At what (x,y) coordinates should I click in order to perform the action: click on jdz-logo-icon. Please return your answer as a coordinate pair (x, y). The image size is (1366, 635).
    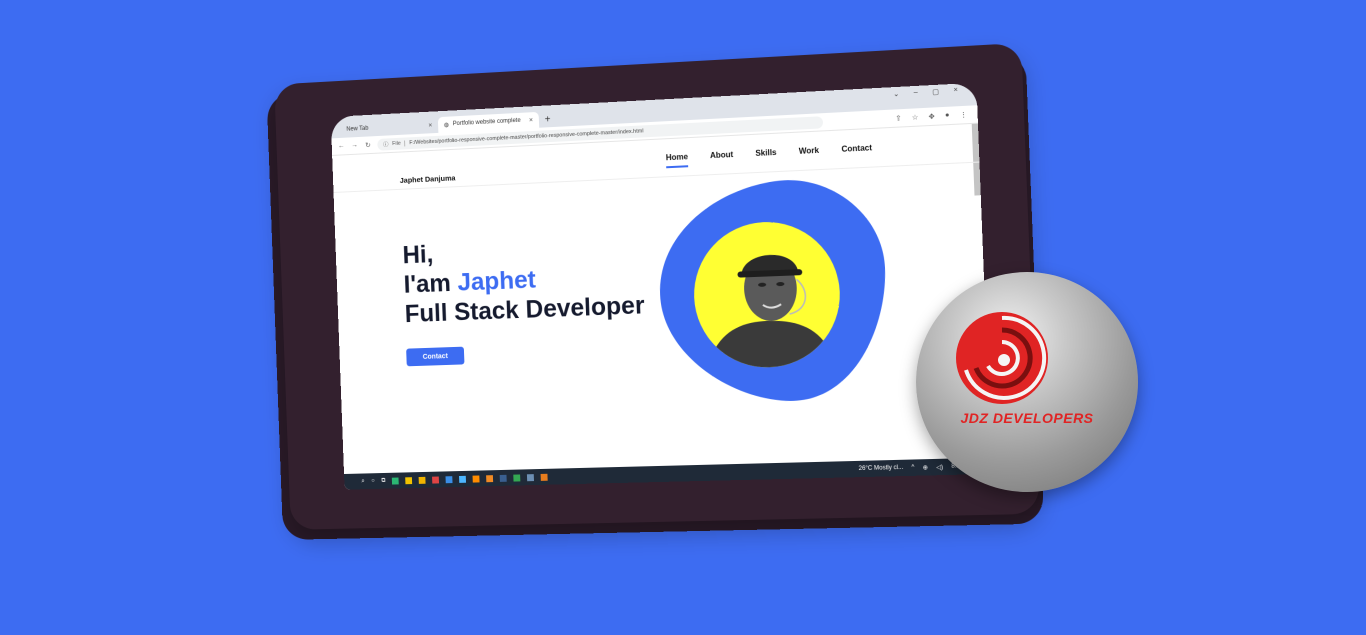
    Looking at the image, I should click on (1002, 358).